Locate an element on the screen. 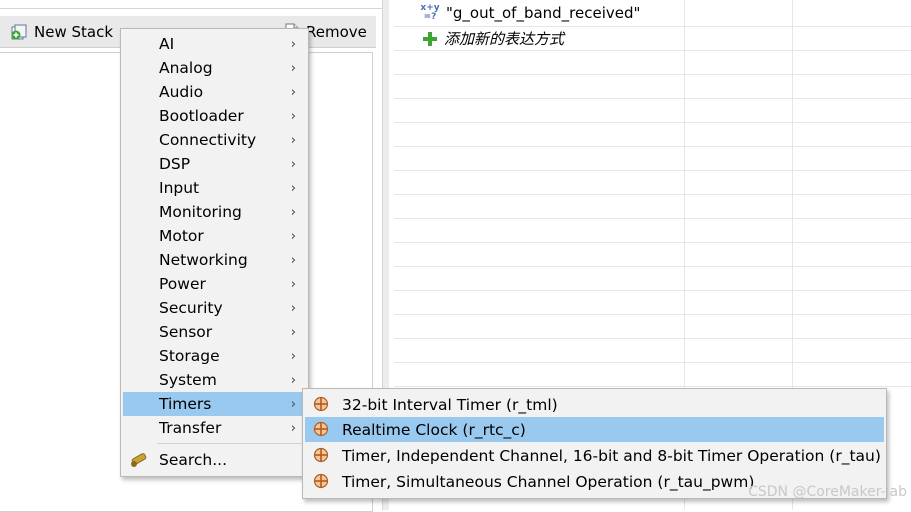 The height and width of the screenshot is (512, 911). menu-item-networking: Networking › is located at coordinates (214, 260).